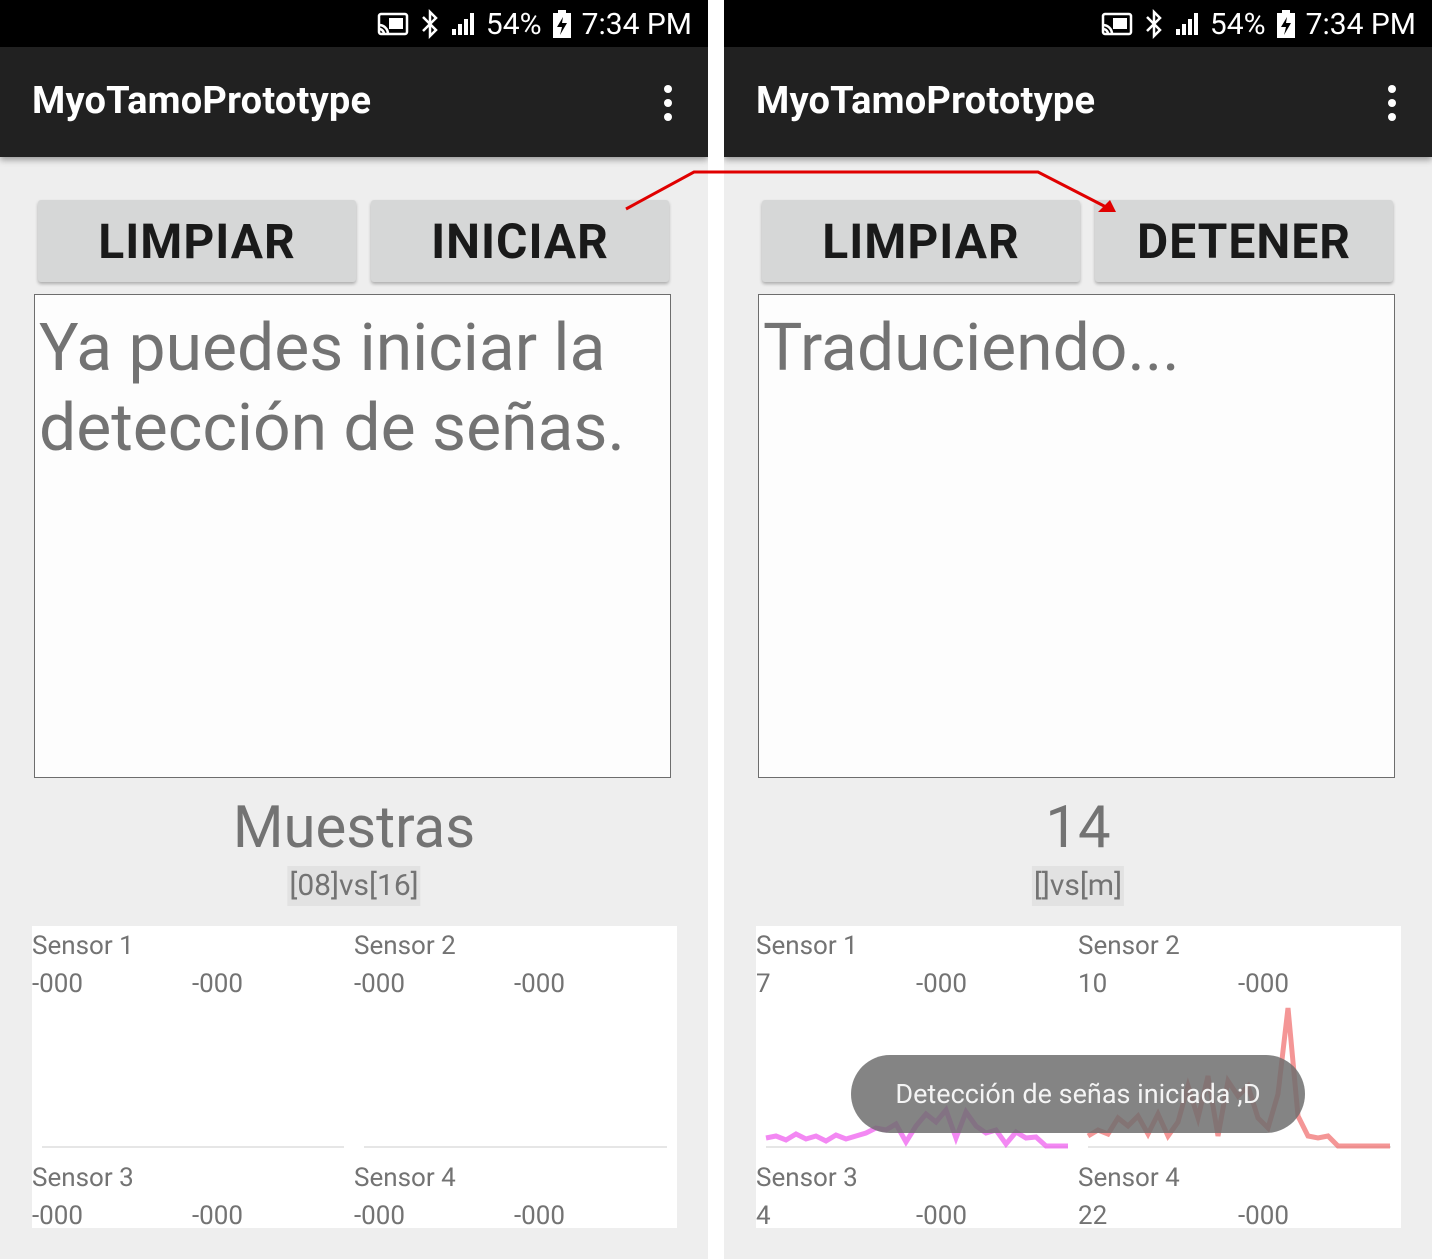  I want to click on sensor-4: Sensor 4 -000 -000, so click(514, 1208).